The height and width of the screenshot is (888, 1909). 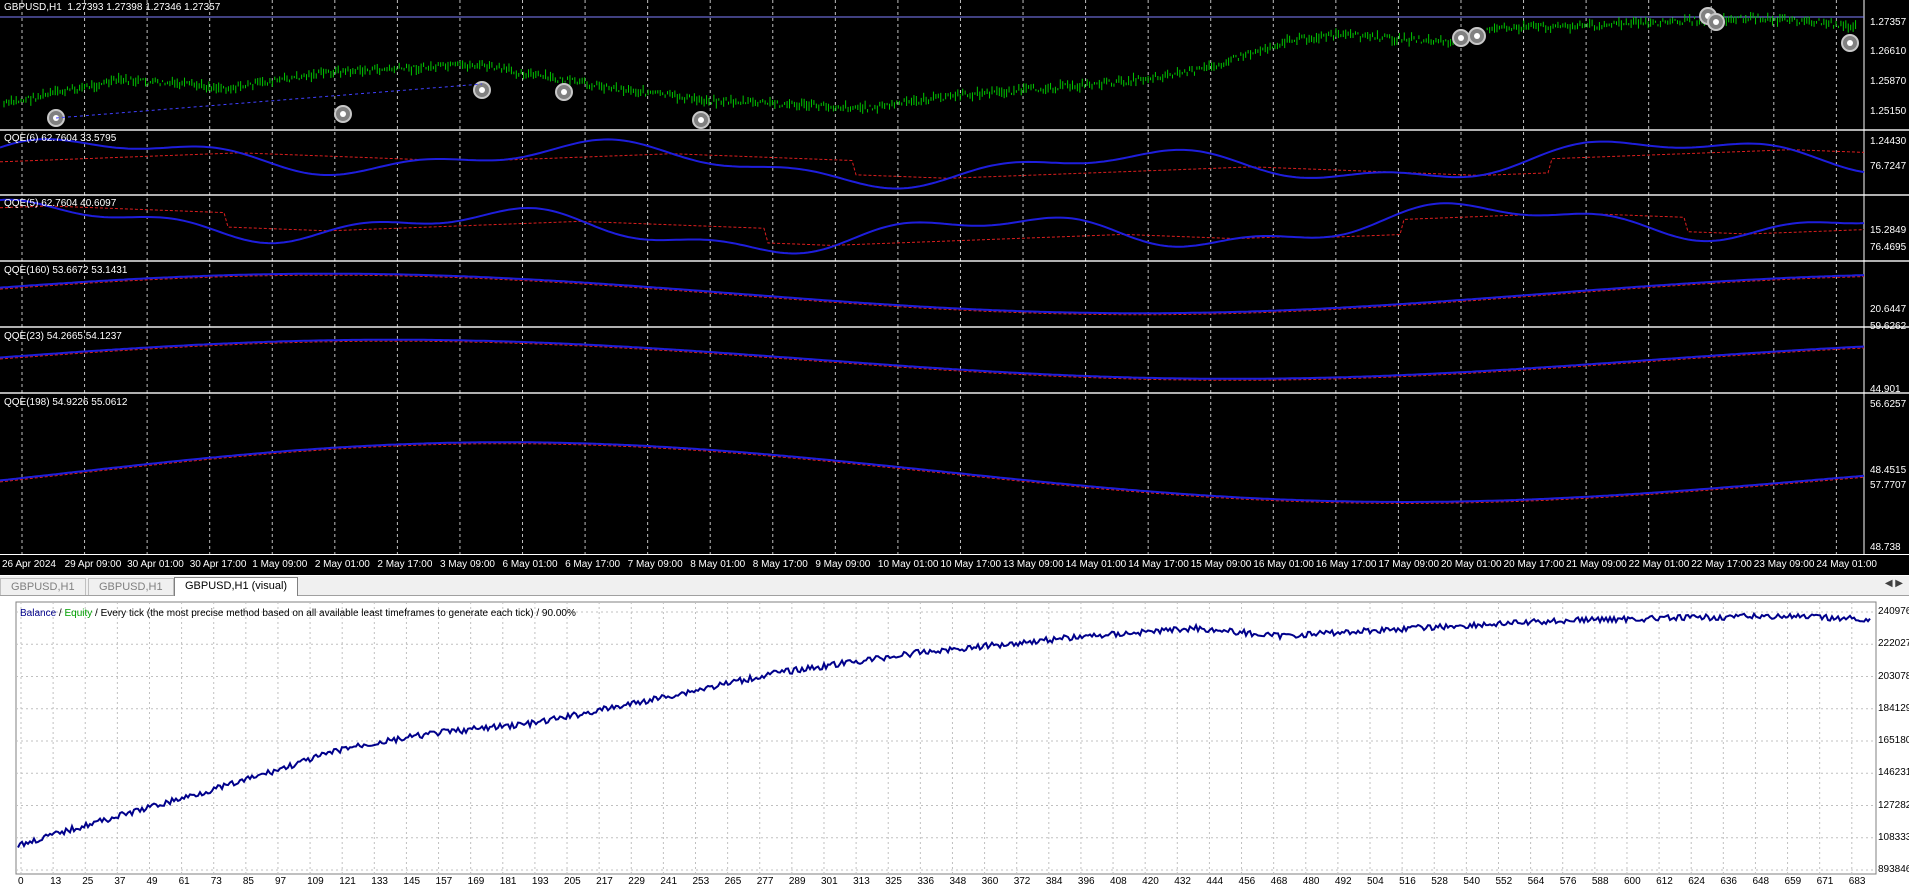 What do you see at coordinates (315, 881) in the screenshot?
I see `graph-x-label: 109` at bounding box center [315, 881].